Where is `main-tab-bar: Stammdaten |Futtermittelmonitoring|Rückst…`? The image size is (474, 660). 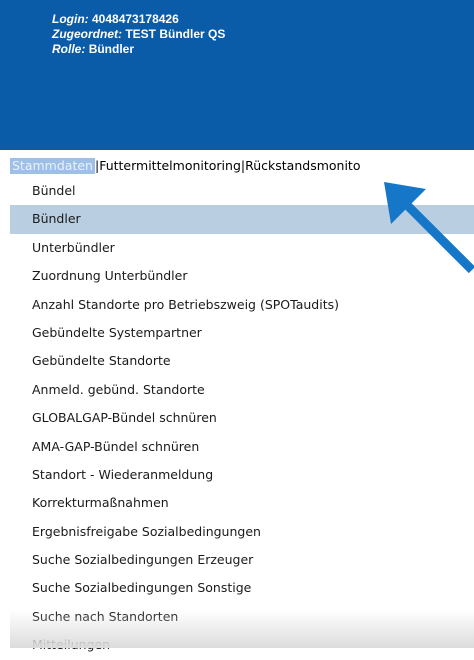 main-tab-bar: Stammdaten |Futtermittelmonitoring|Rückst… is located at coordinates (185, 168).